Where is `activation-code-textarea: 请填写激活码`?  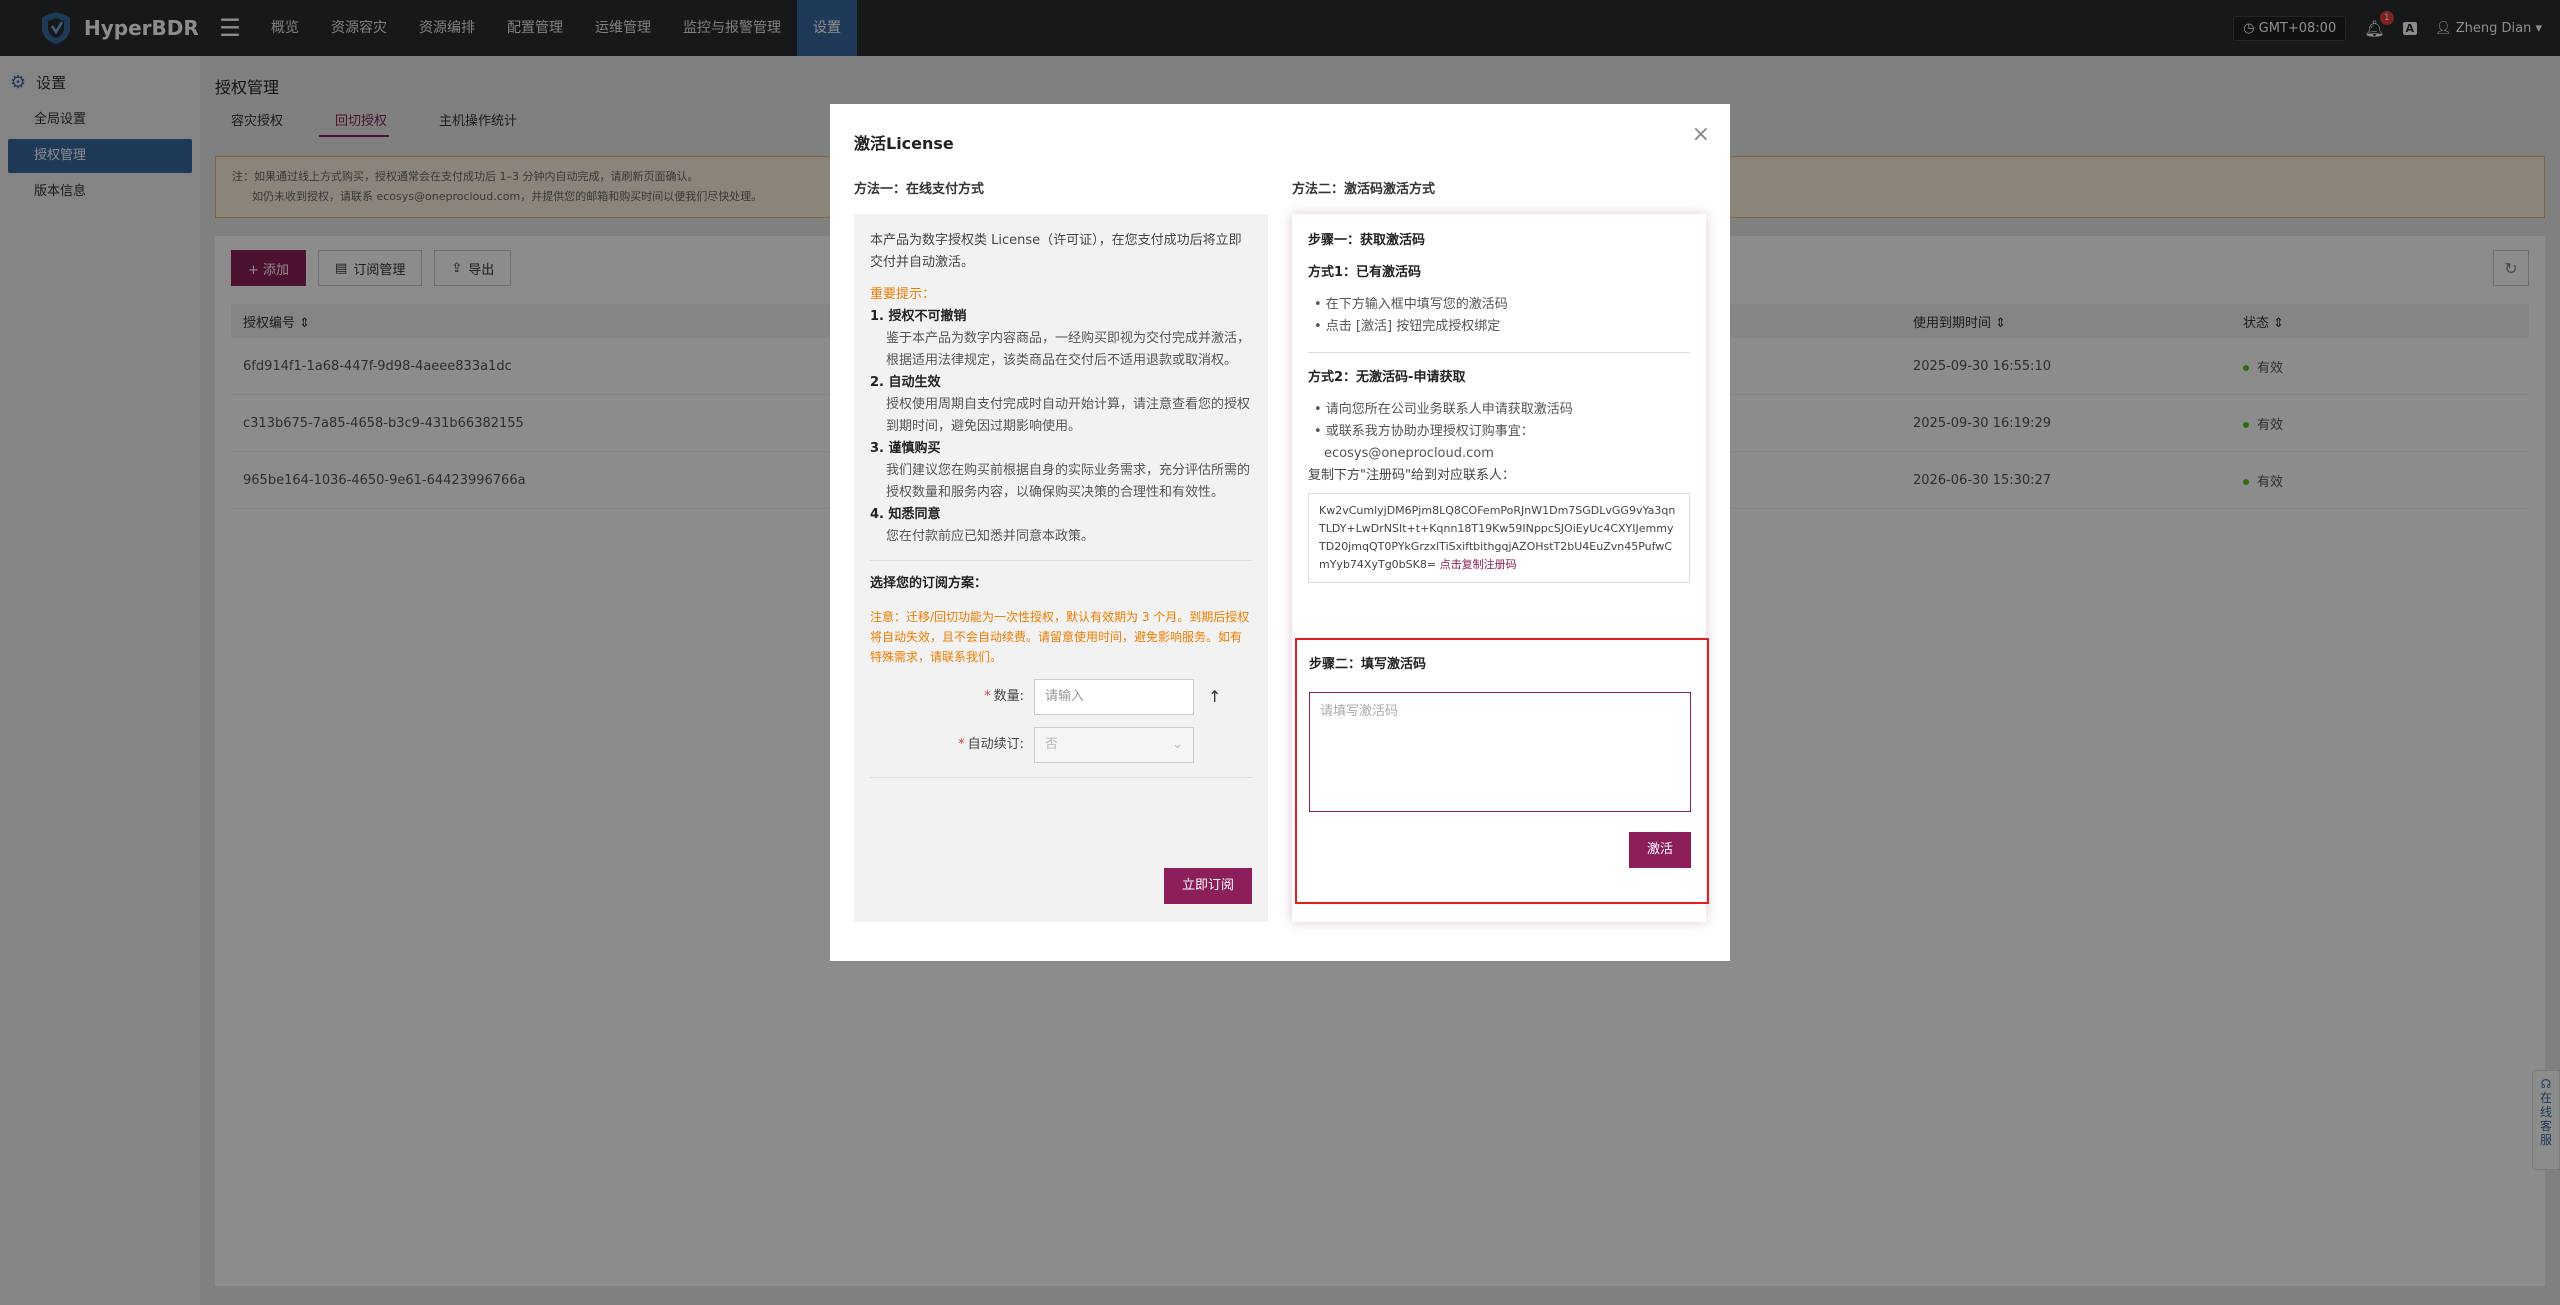 activation-code-textarea: 请填写激活码 is located at coordinates (1500, 752).